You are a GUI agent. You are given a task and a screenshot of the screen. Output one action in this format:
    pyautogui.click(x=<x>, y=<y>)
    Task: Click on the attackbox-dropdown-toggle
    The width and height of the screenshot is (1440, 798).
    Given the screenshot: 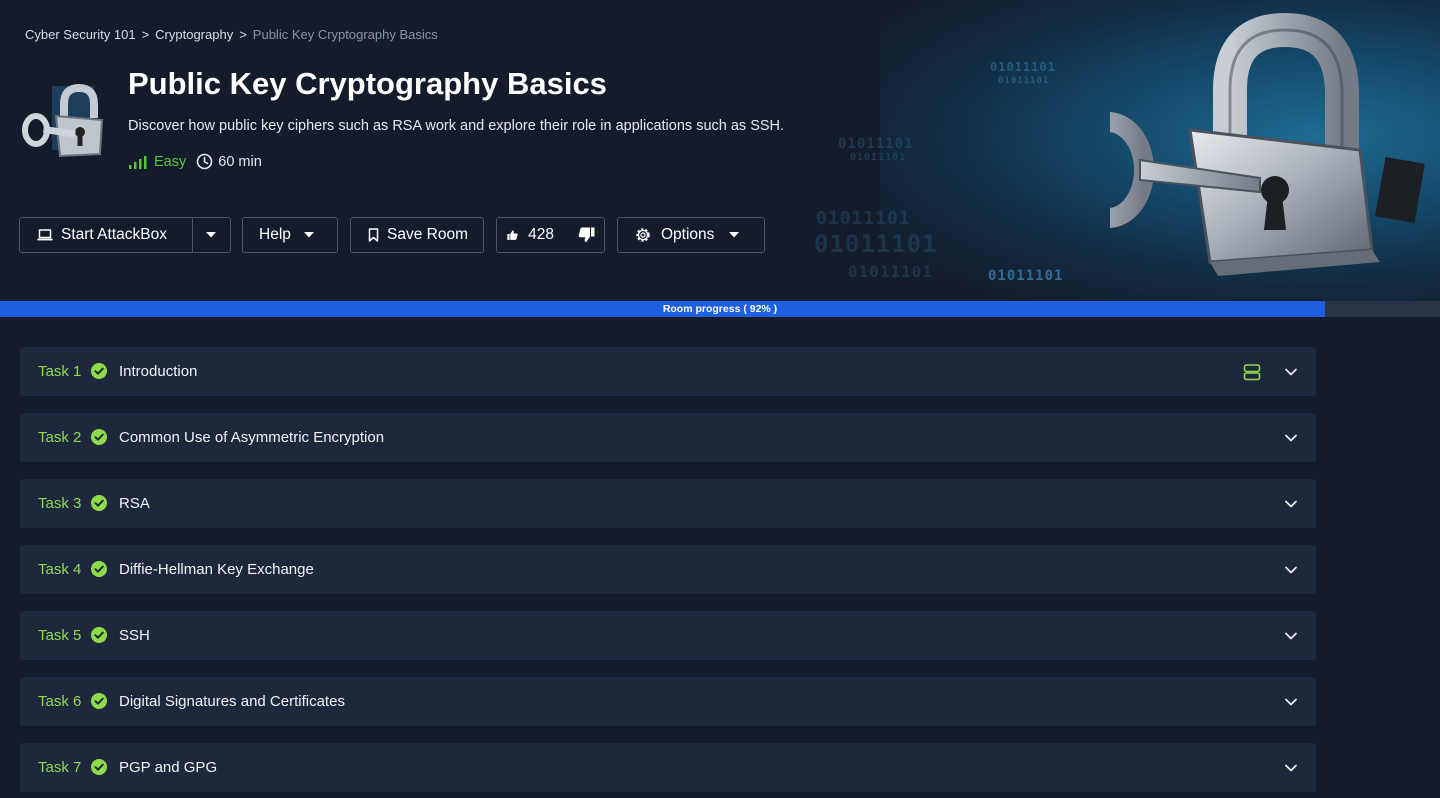 What is the action you would take?
    pyautogui.click(x=211, y=235)
    